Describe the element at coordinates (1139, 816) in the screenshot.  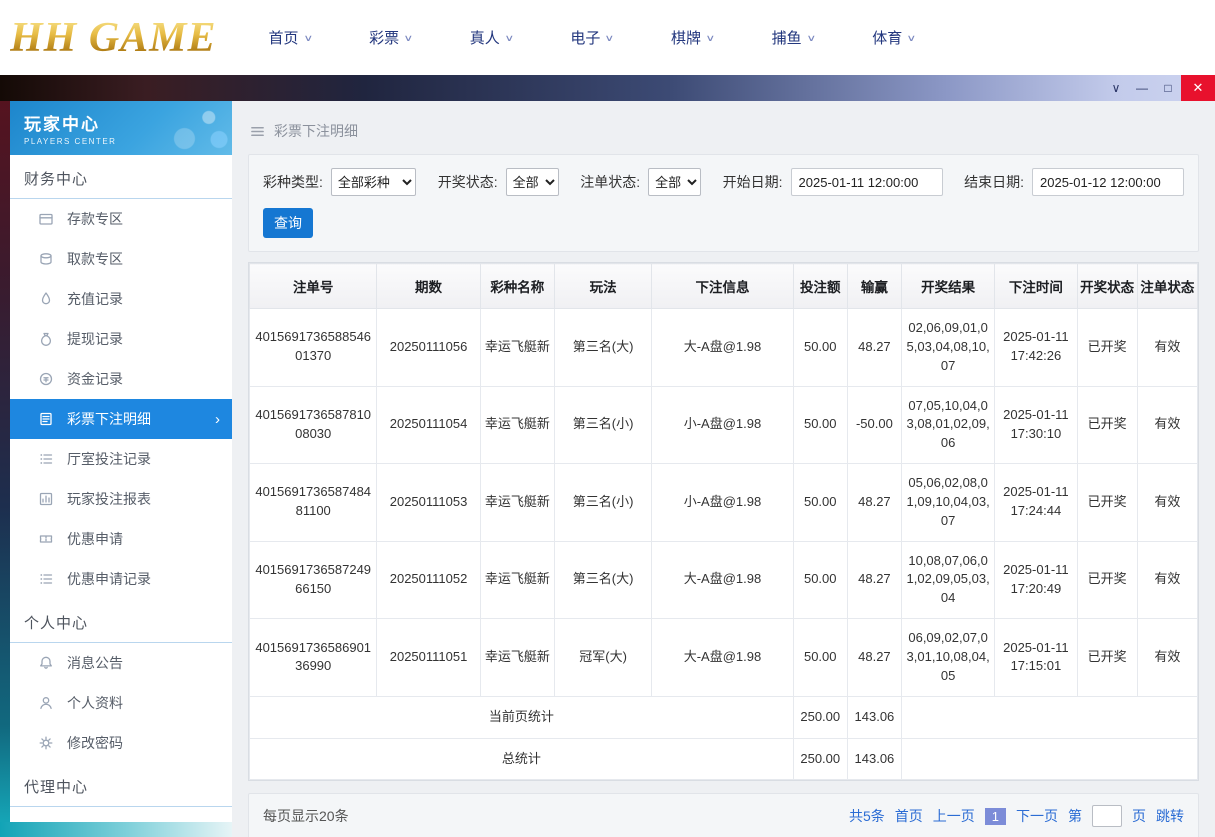
I see `jump-suffix-label: 页` at that location.